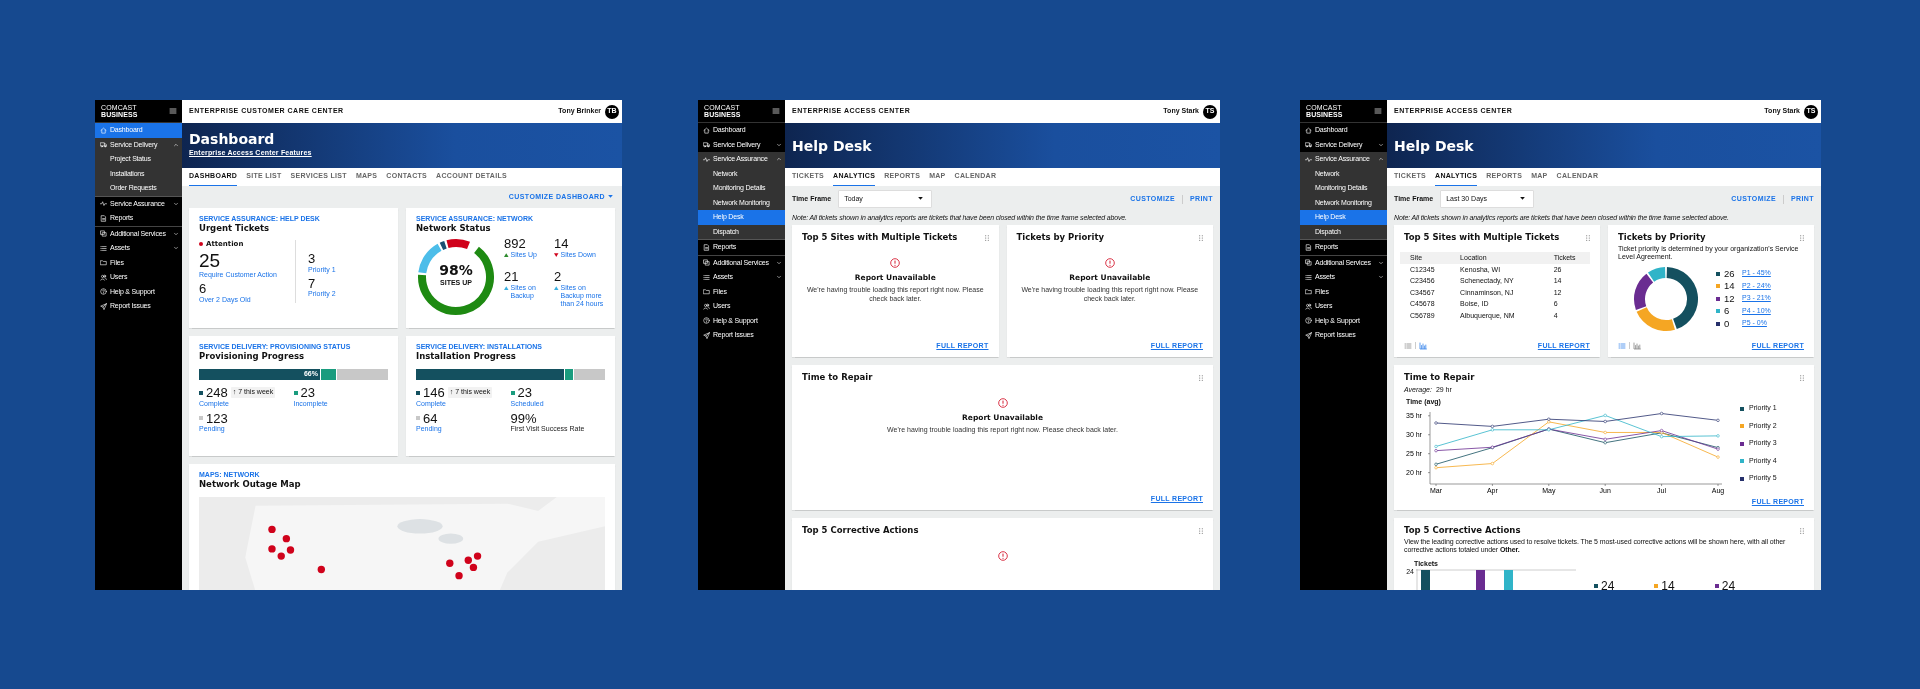  What do you see at coordinates (515, 243) in the screenshot?
I see `stat-value: 892` at bounding box center [515, 243].